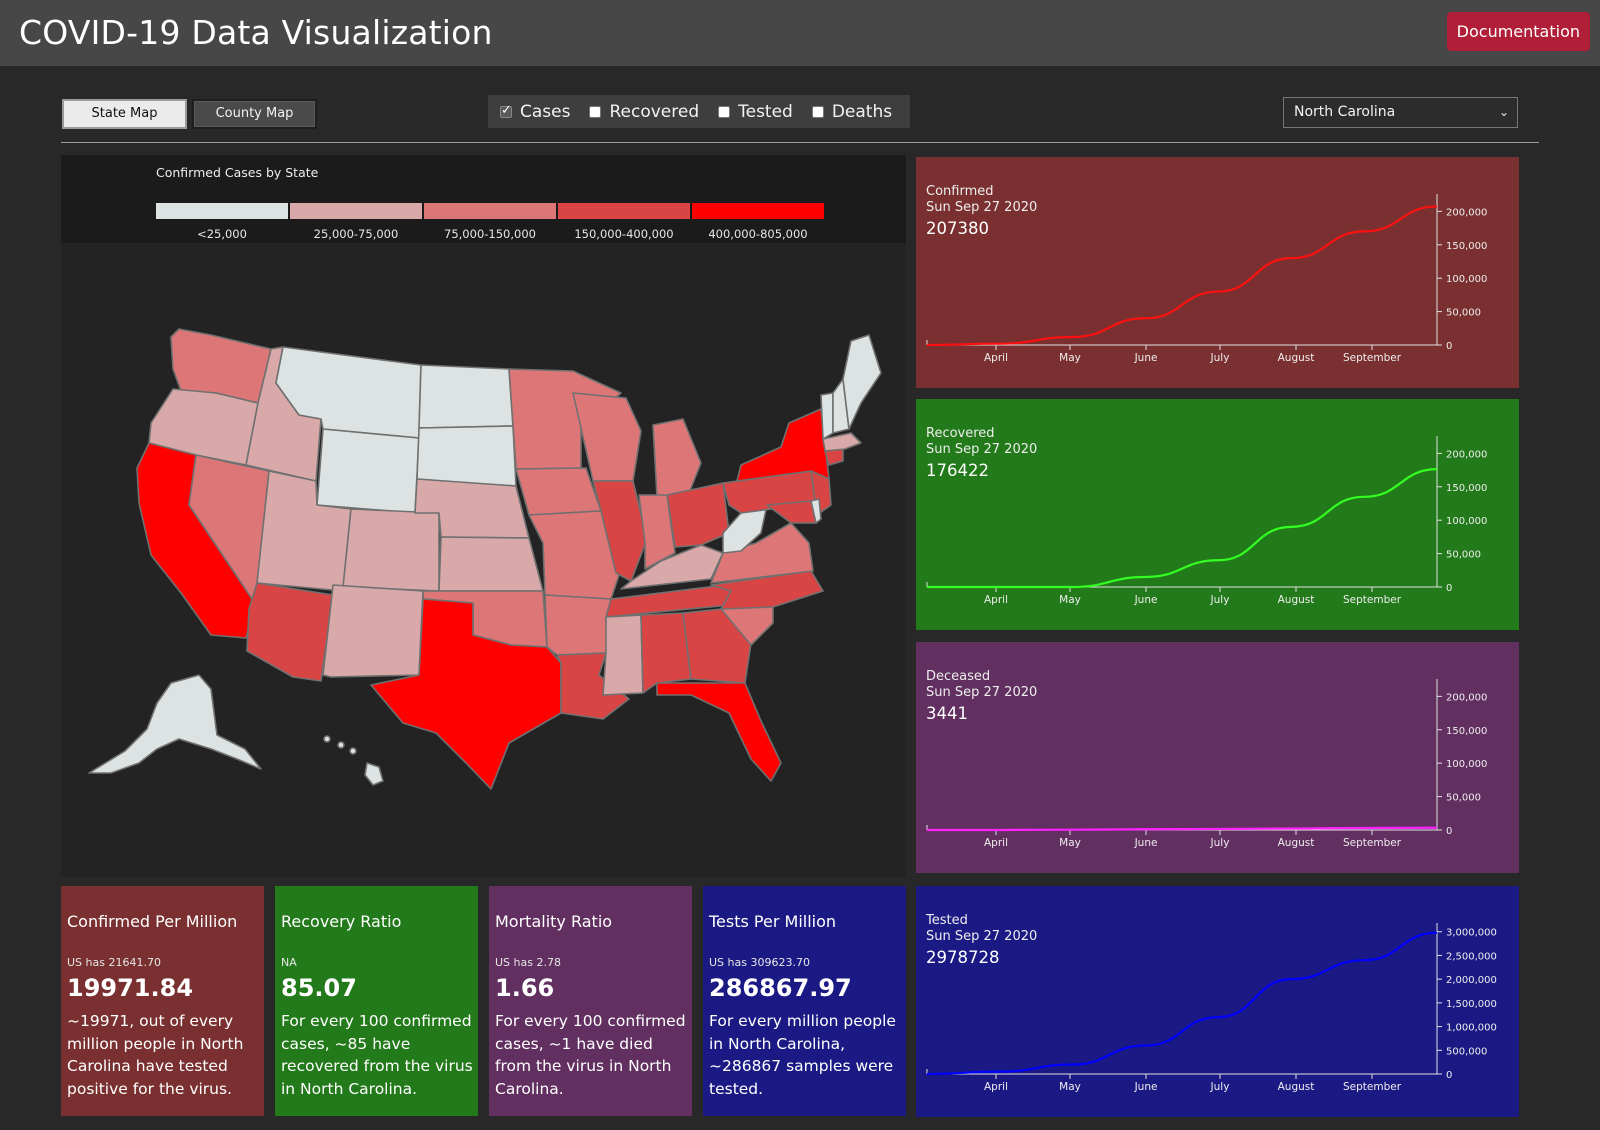 This screenshot has width=1600, height=1130. I want to click on state-new-york, so click(783, 445).